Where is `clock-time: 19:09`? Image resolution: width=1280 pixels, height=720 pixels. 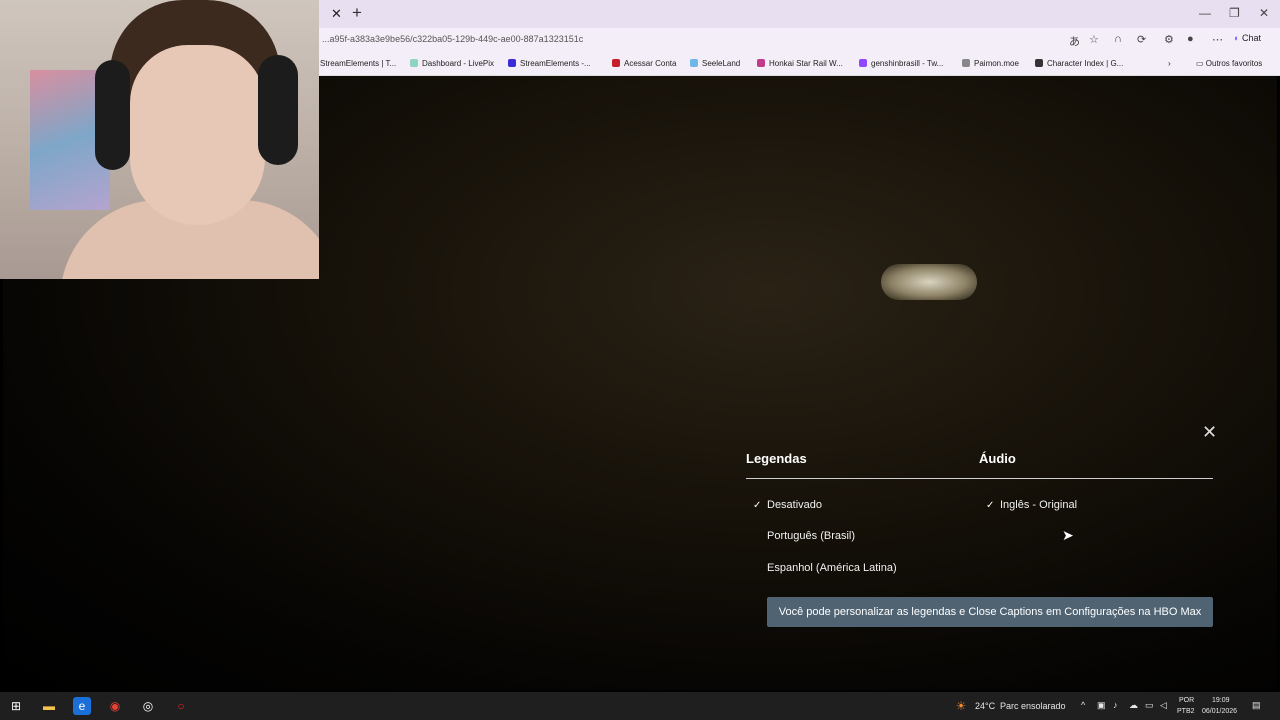
clock-time: 19:09 is located at coordinates (1221, 700).